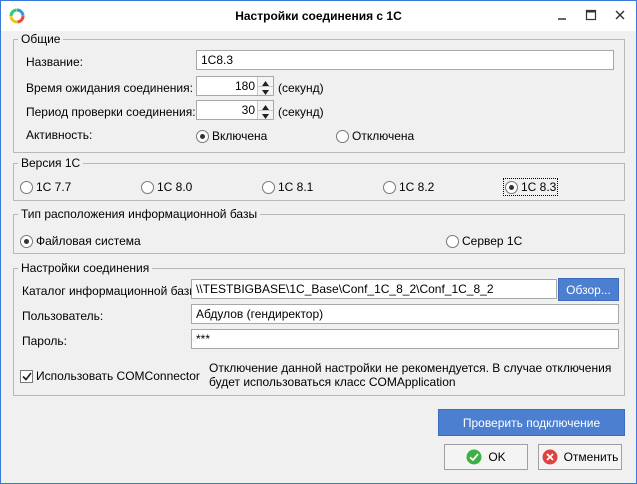 The height and width of the screenshot is (484, 637). What do you see at coordinates (531, 422) in the screenshot?
I see `test-connection-button: Проверить подключение` at bounding box center [531, 422].